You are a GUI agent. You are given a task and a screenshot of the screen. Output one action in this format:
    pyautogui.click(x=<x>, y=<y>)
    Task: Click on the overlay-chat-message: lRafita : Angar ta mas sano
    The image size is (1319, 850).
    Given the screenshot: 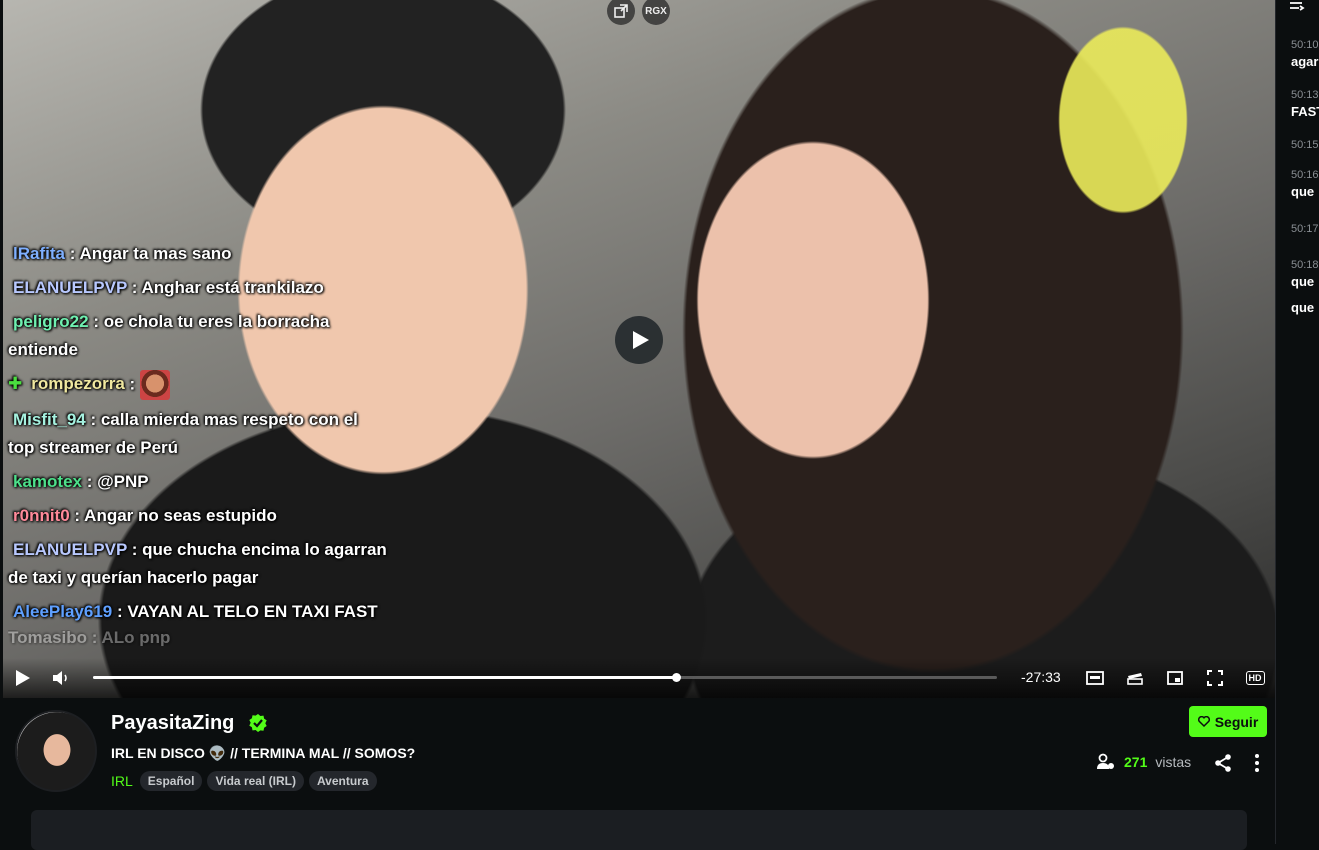 What is the action you would take?
    pyautogui.click(x=198, y=254)
    